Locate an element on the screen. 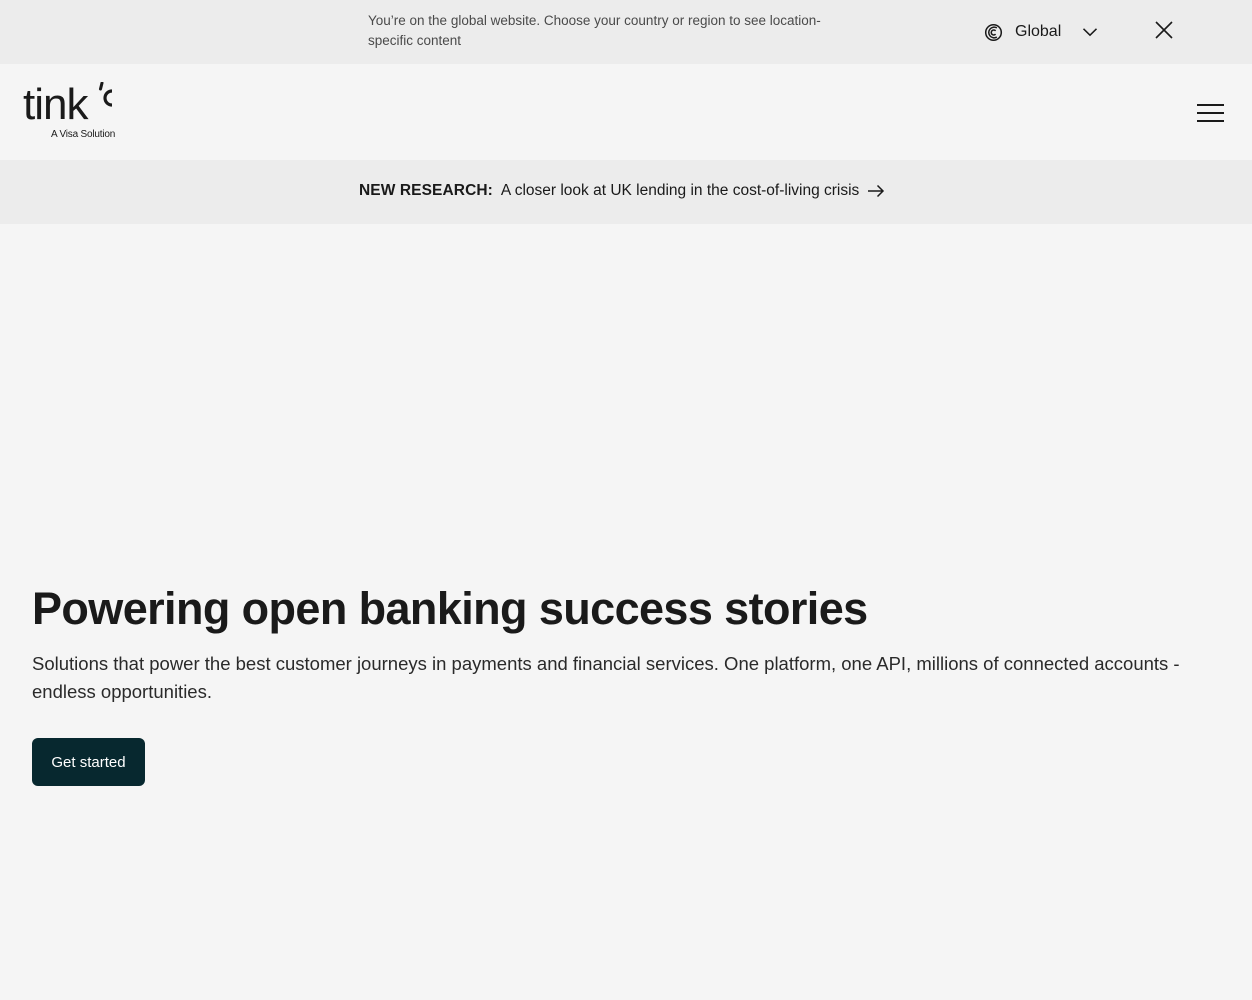 This screenshot has width=1252, height=1000. chevron-down-icon is located at coordinates (1090, 32).